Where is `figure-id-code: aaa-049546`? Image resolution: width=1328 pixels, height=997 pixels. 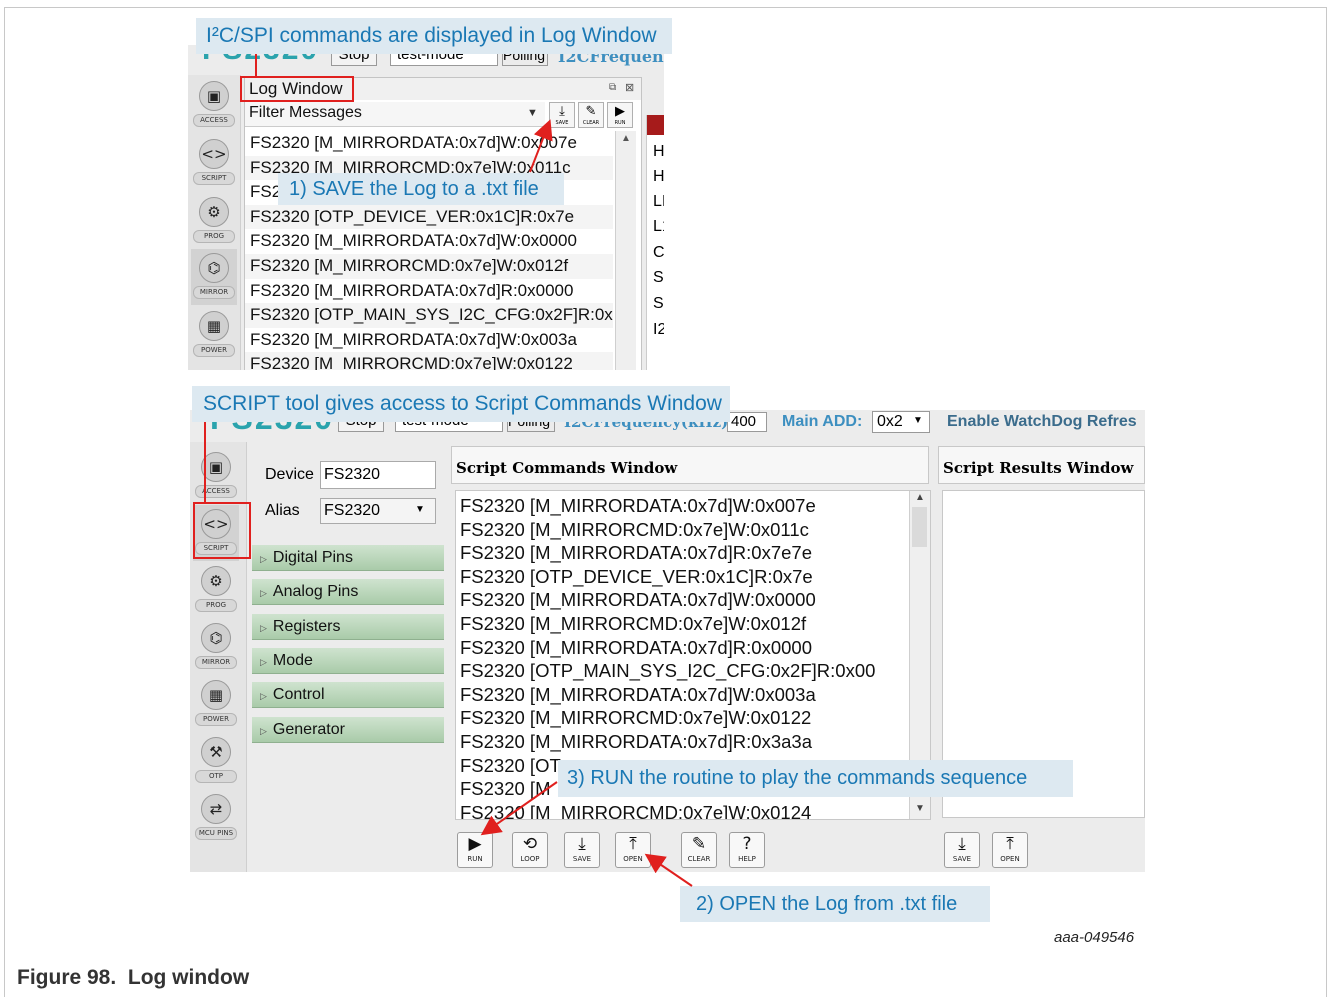
figure-id-code: aaa-049546 is located at coordinates (1094, 937).